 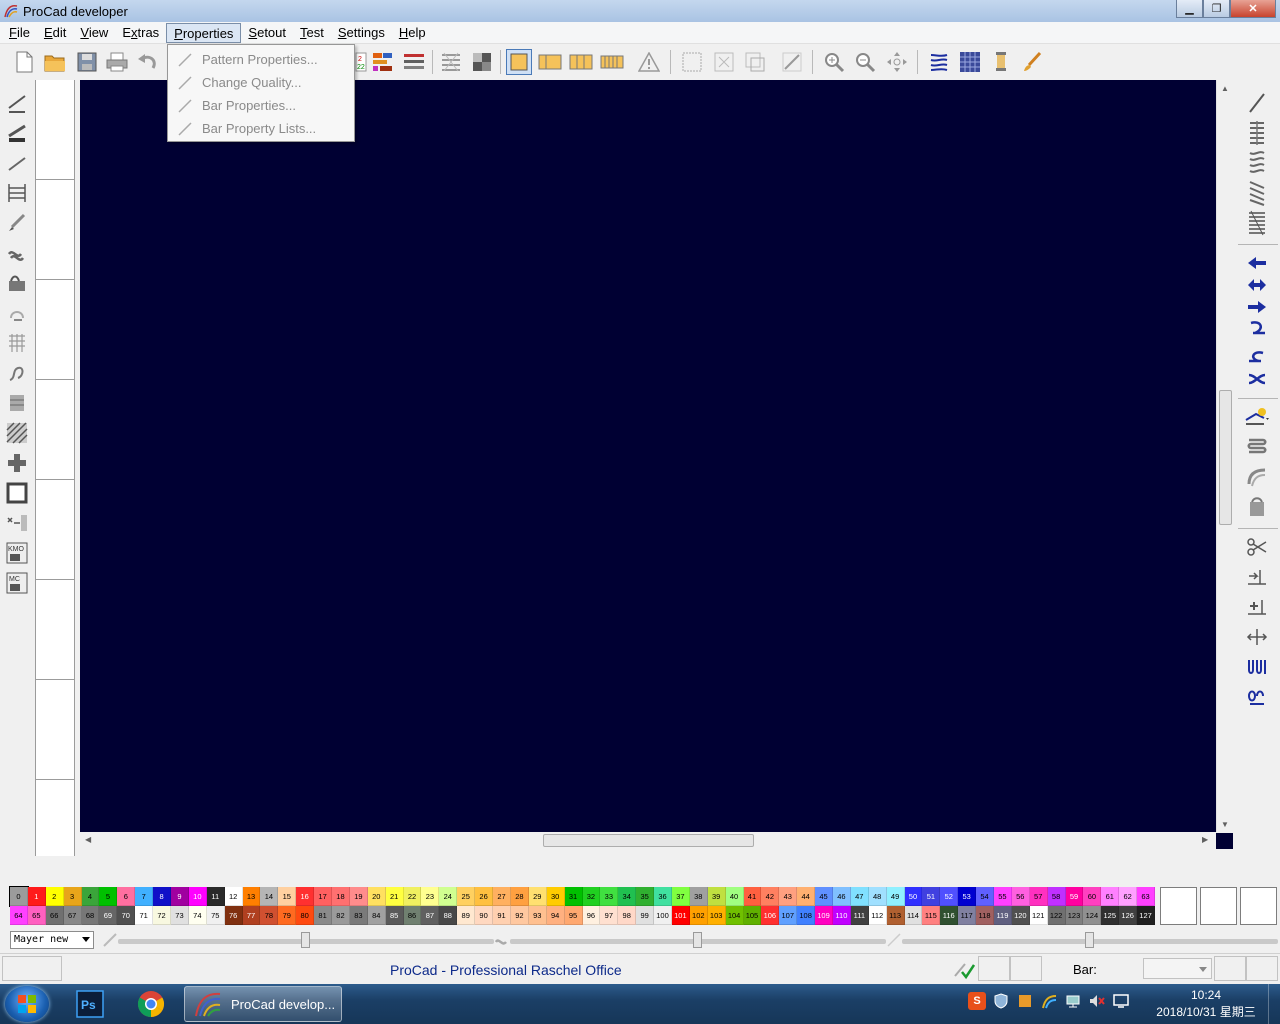 What do you see at coordinates (151, 1004) in the screenshot?
I see `taskbar-chrome` at bounding box center [151, 1004].